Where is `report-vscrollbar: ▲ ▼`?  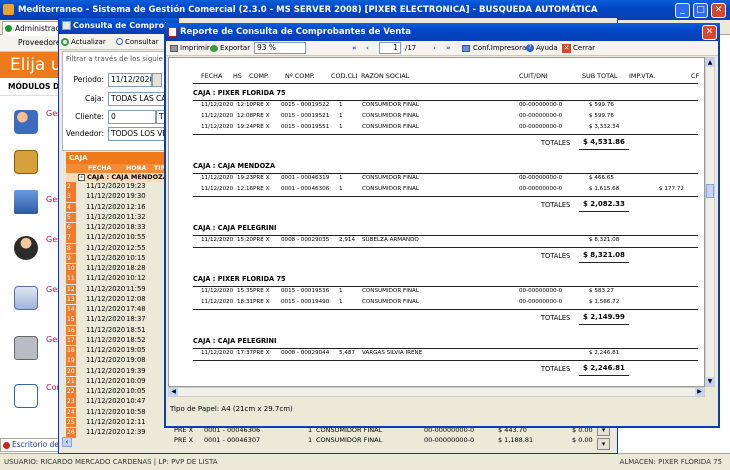
report-vscrollbar: ▲ ▼ is located at coordinates (710, 222).